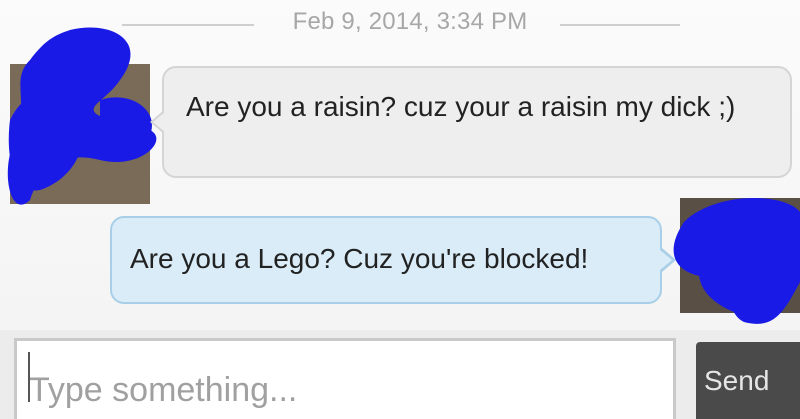 This screenshot has width=800, height=419. I want to click on outgoing-message-bubble: Are you a Lego? Cuz you're blocked!, so click(386, 260).